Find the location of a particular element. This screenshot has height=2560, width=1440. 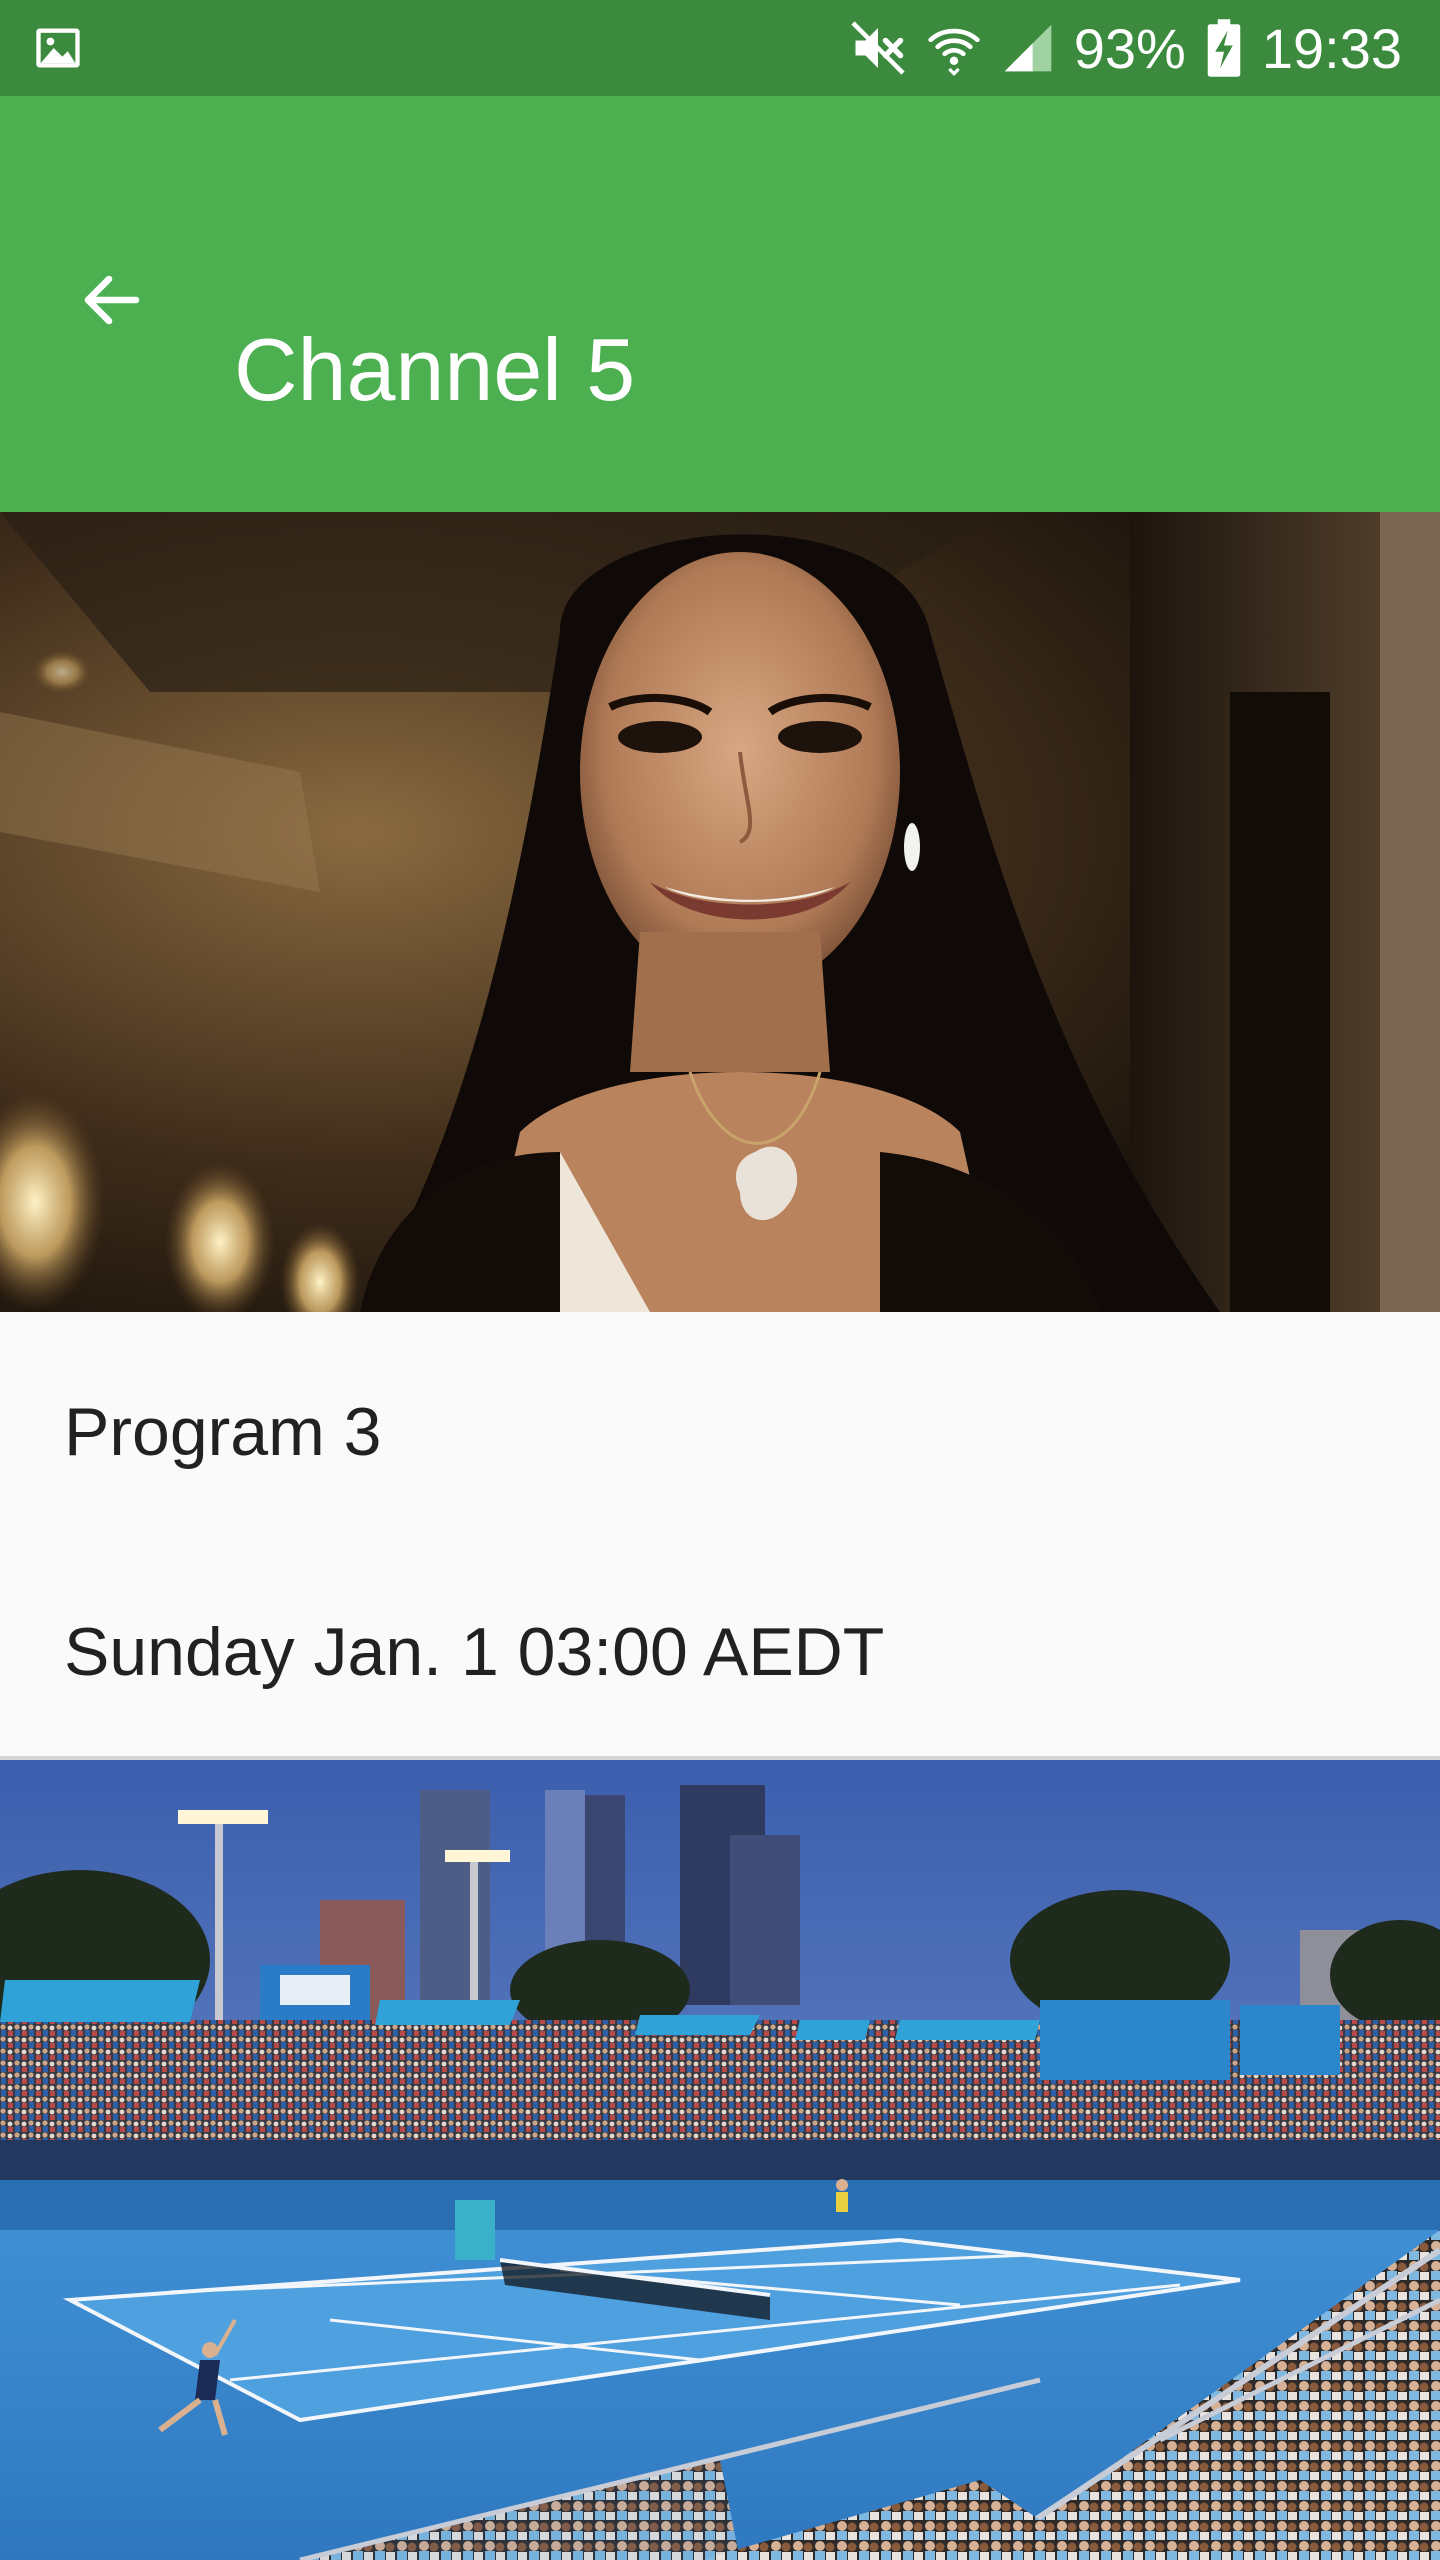

arrow-back-icon is located at coordinates (112, 302).